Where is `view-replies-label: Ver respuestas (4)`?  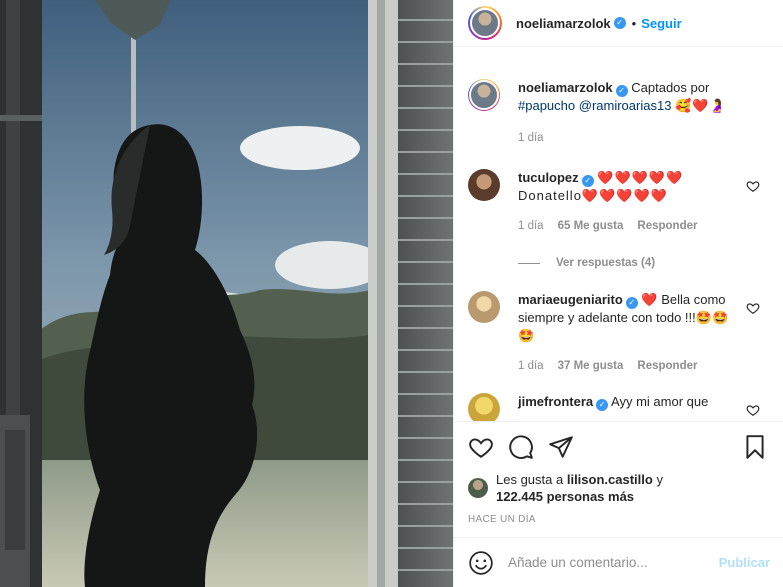
view-replies-label: Ver respuestas (4) is located at coordinates (606, 263).